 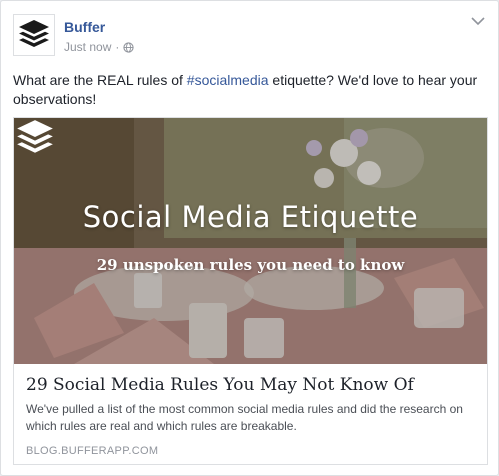 I want to click on image-subtitle: 29 unspoken rules you need to know, so click(x=250, y=265).